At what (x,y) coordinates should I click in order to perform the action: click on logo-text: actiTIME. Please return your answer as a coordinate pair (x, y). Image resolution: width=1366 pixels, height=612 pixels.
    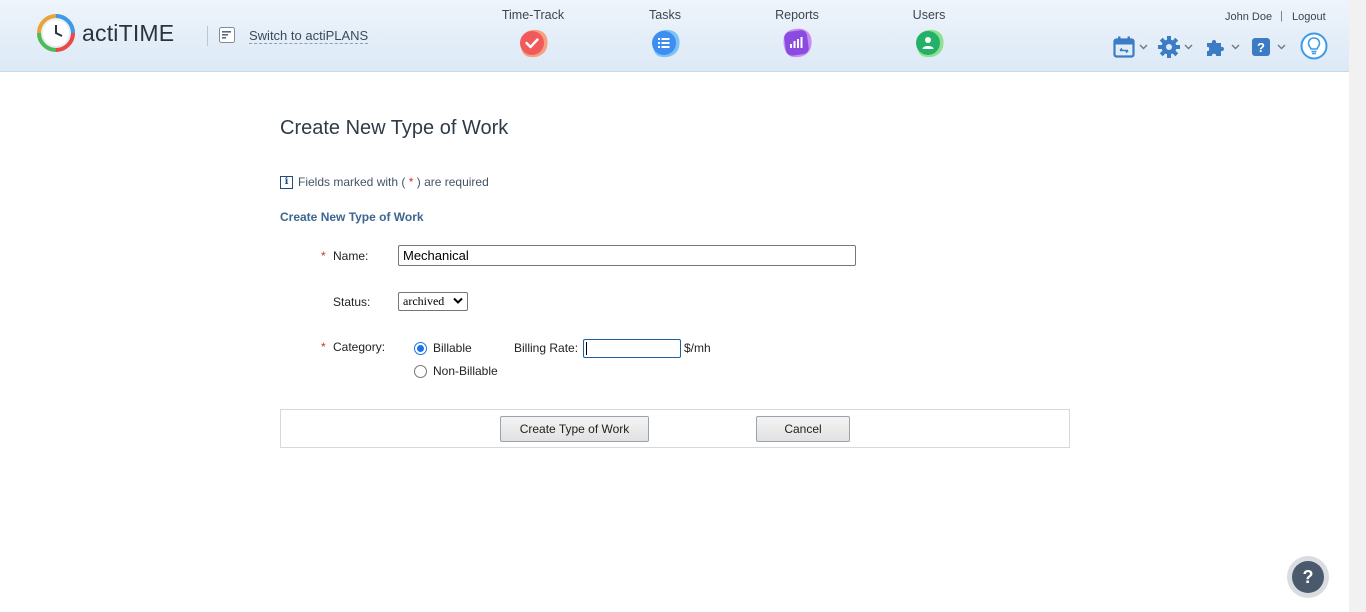
    Looking at the image, I should click on (128, 33).